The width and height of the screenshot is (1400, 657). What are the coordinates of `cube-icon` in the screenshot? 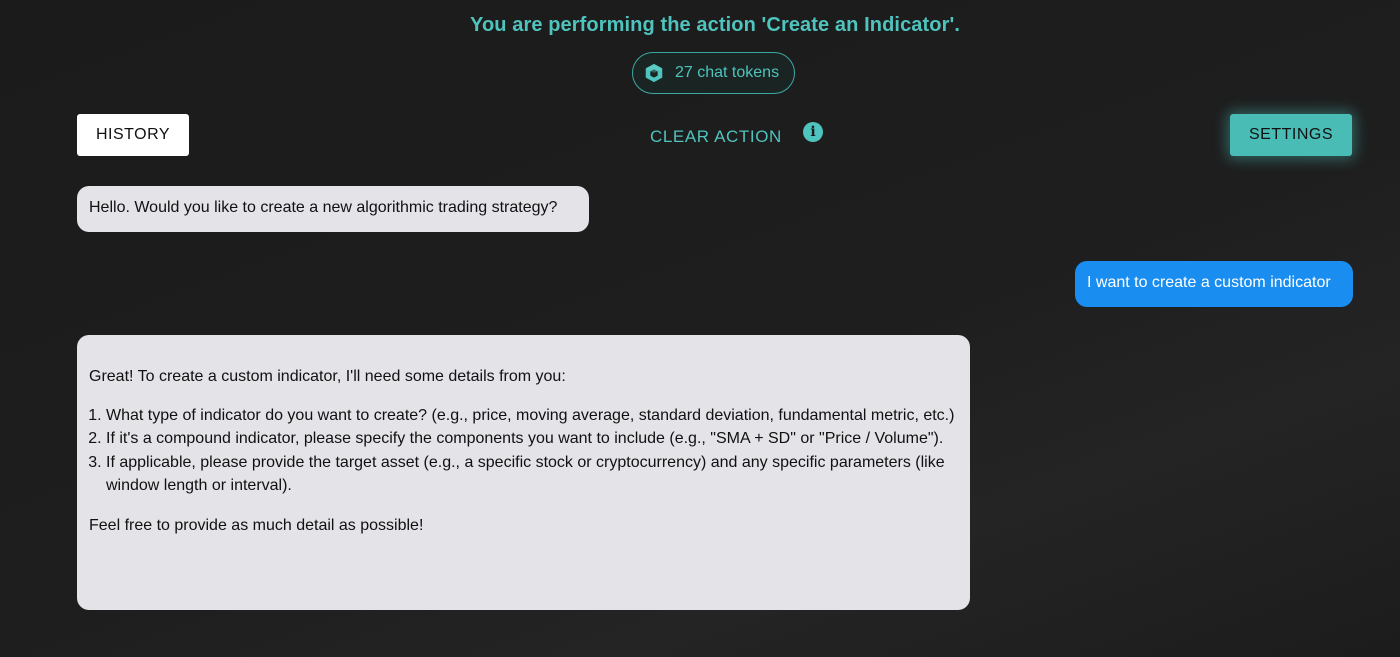 It's located at (654, 73).